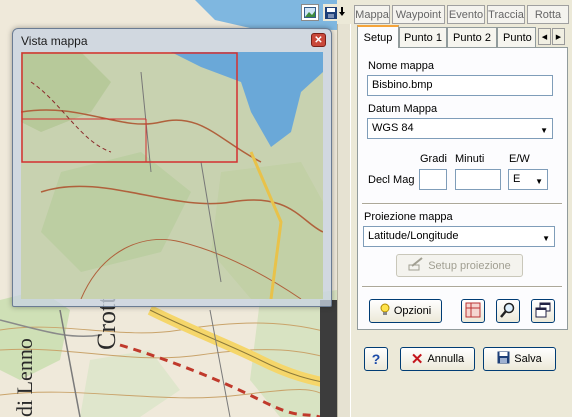 This screenshot has height=417, width=572. Describe the element at coordinates (423, 37) in the screenshot. I see `tab-punto-1: Punto 1` at that location.